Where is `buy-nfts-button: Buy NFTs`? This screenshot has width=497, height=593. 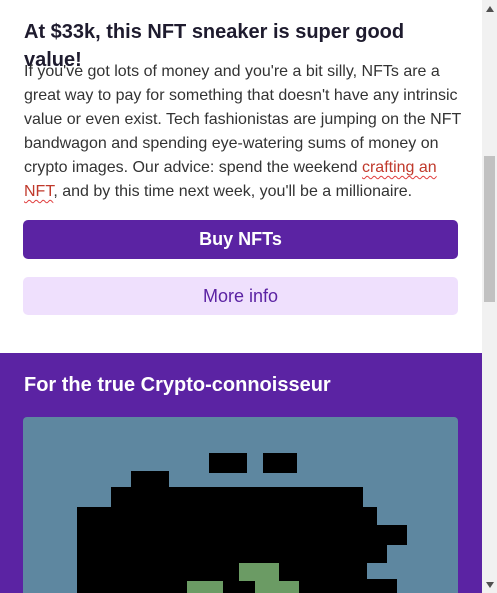
buy-nfts-button: Buy NFTs is located at coordinates (240, 239).